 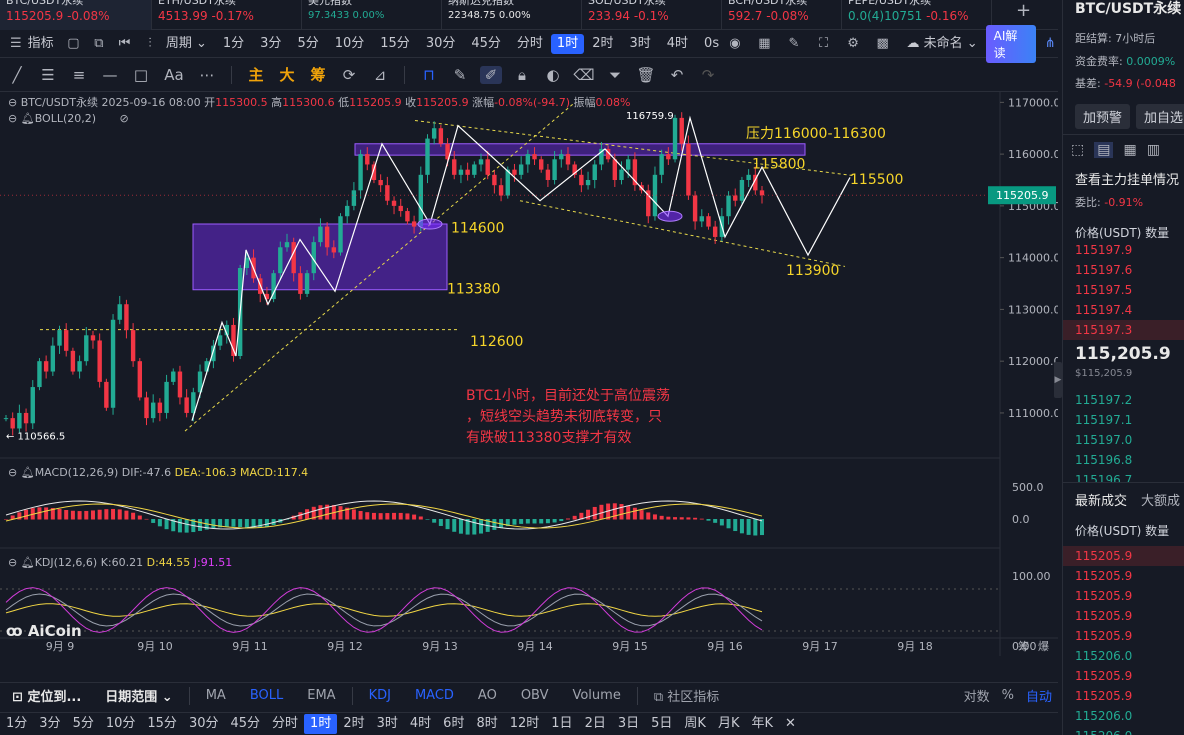 What do you see at coordinates (207, 75) in the screenshot?
I see `more-tools-icon: ⋯` at bounding box center [207, 75].